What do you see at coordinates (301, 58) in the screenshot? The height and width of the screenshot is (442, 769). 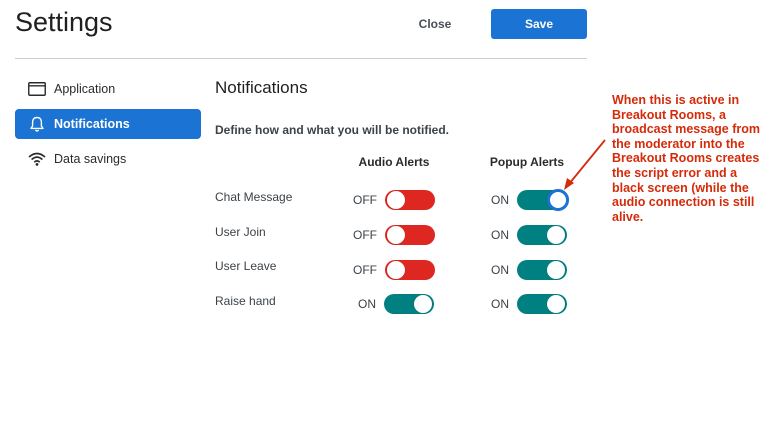 I see `header-divider` at bounding box center [301, 58].